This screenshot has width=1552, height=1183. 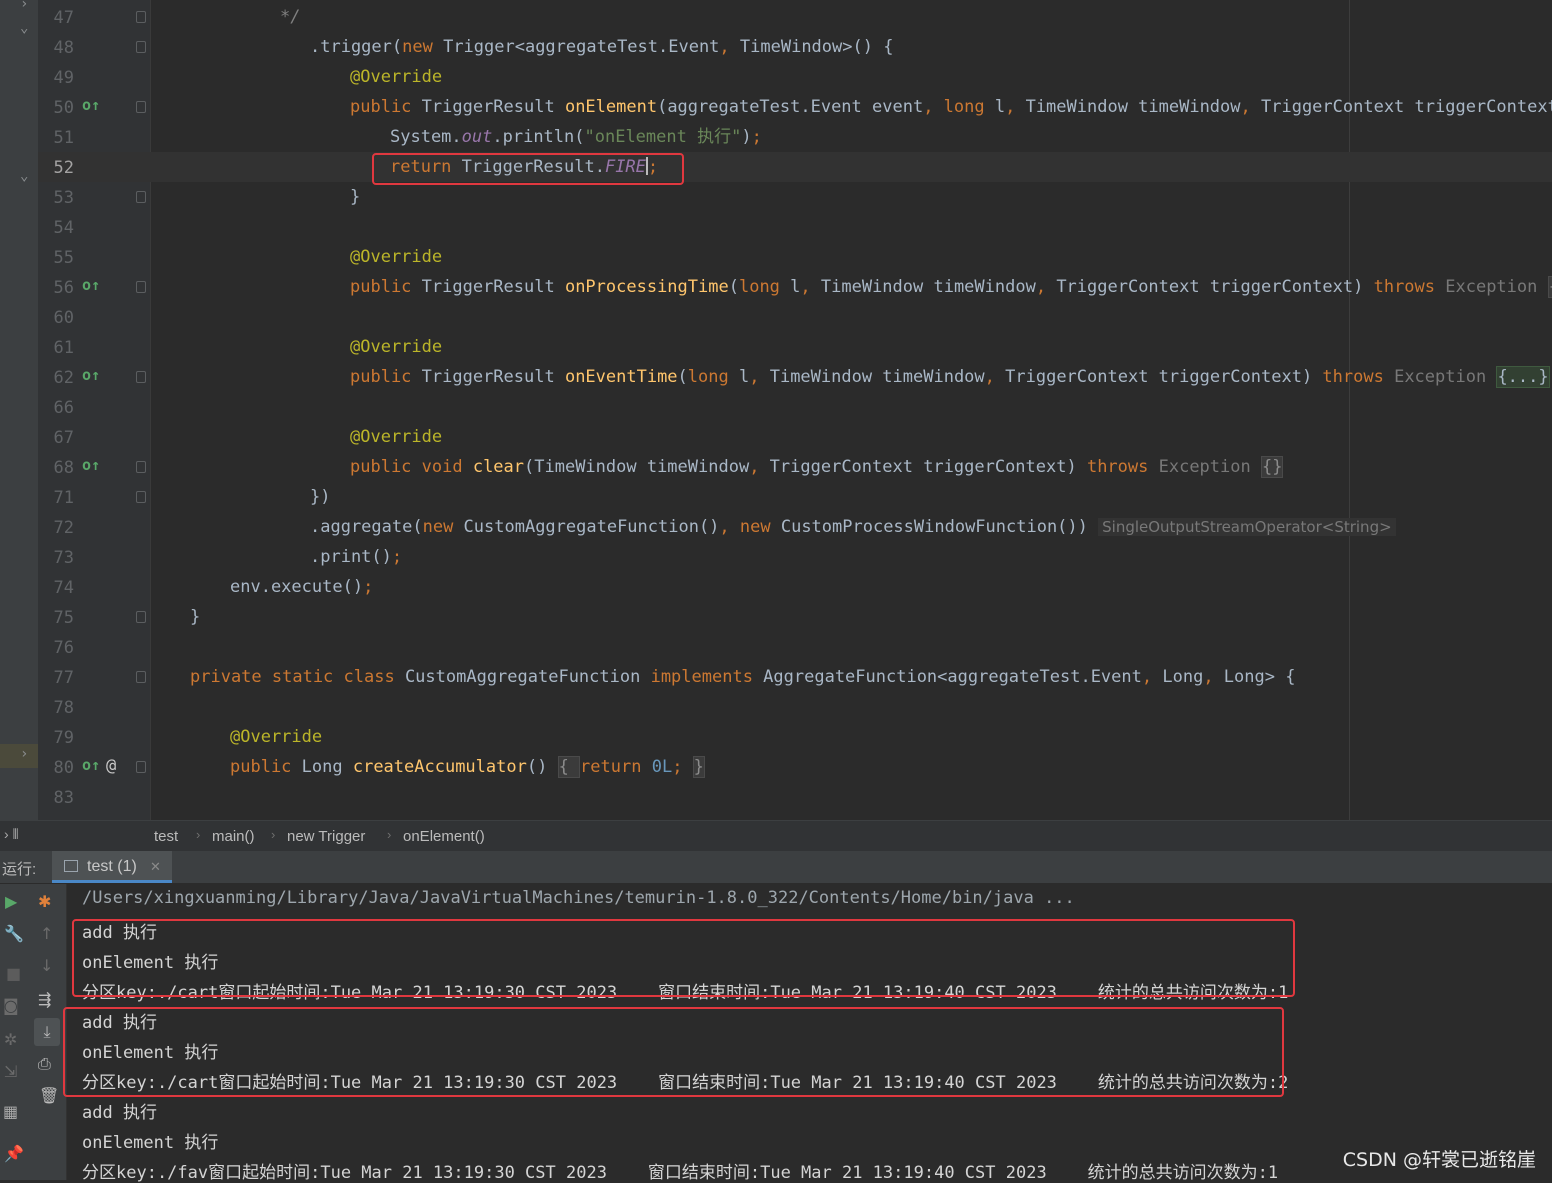 What do you see at coordinates (1133, 107) in the screenshot?
I see `code-token: TimeWindow timeWindow` at bounding box center [1133, 107].